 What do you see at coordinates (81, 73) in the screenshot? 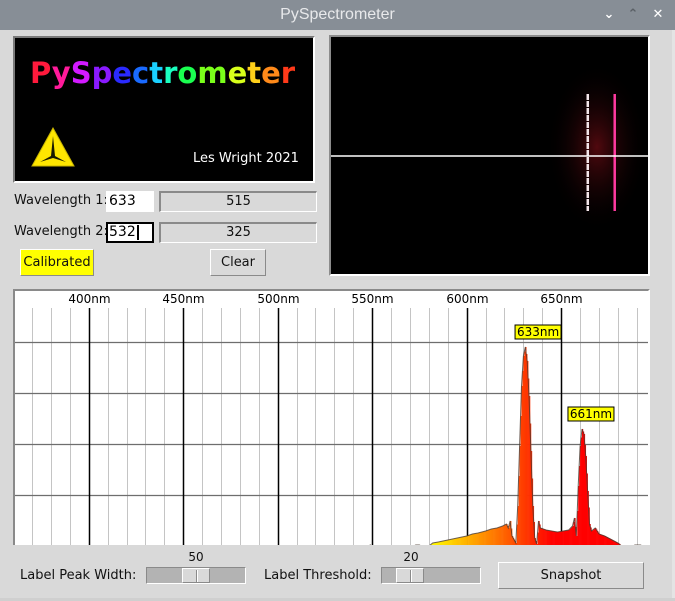
I see `logo-letter: S` at bounding box center [81, 73].